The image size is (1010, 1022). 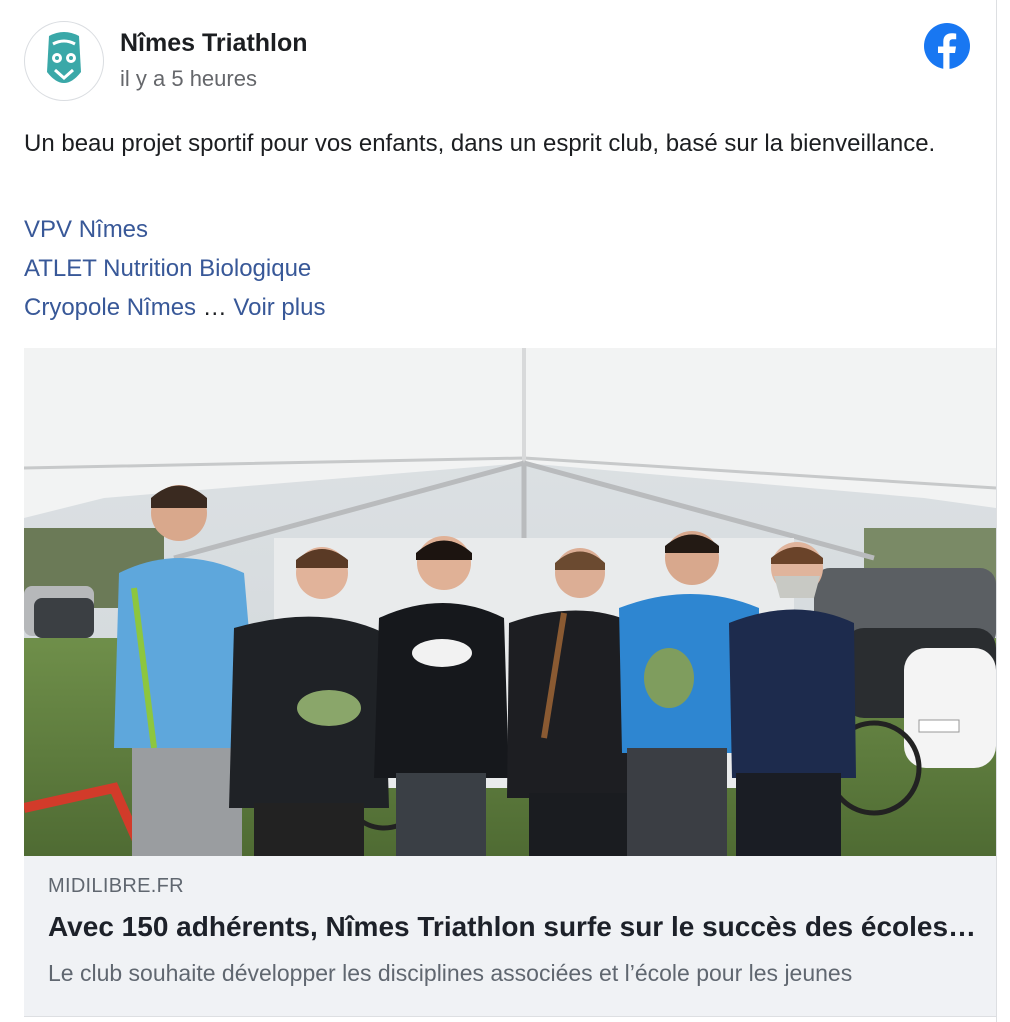 What do you see at coordinates (116, 886) in the screenshot?
I see `link-domain: MIDILIBRE.FR` at bounding box center [116, 886].